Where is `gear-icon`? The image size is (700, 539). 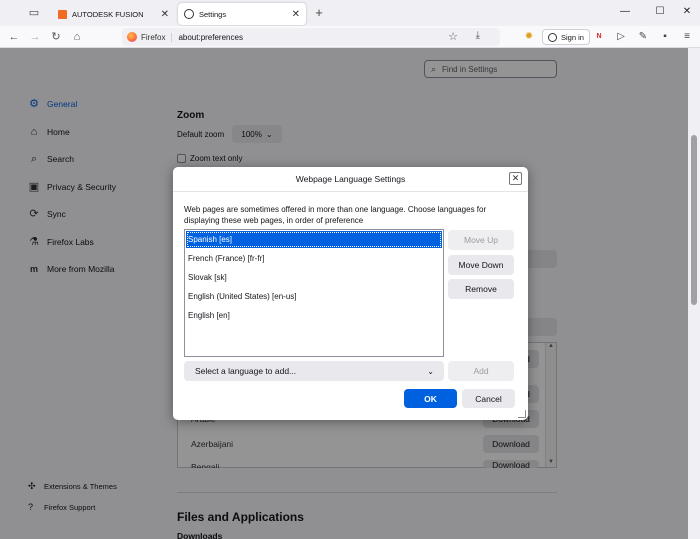
gear-icon is located at coordinates (189, 14).